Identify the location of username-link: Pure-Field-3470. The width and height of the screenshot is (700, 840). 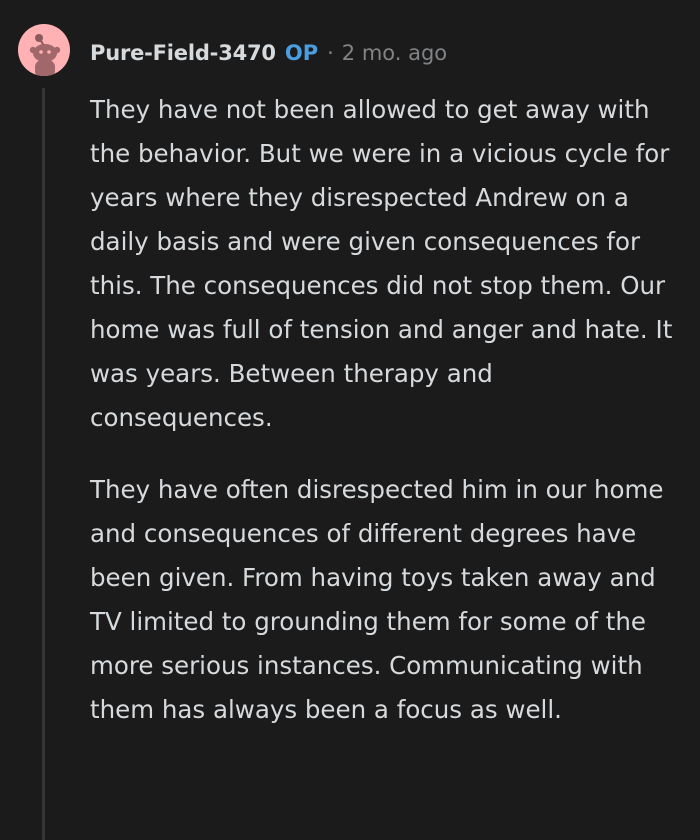
(183, 53).